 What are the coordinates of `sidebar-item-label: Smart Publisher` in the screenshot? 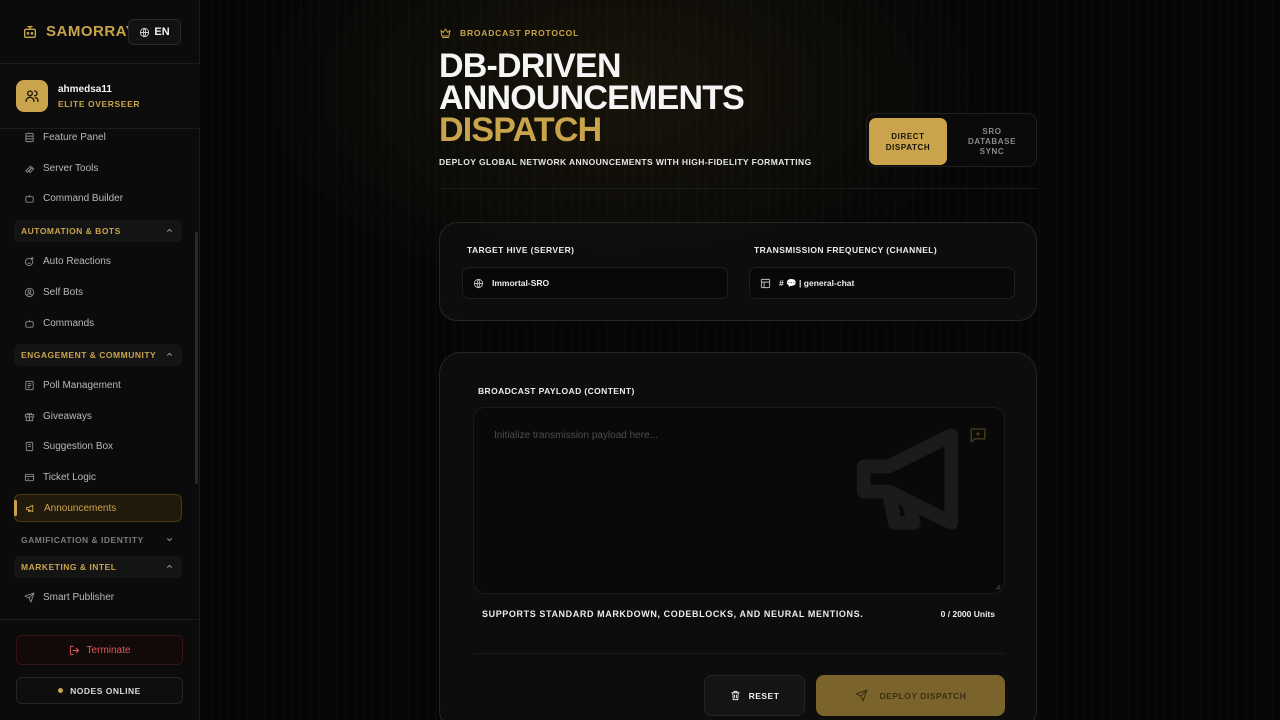 It's located at (79, 597).